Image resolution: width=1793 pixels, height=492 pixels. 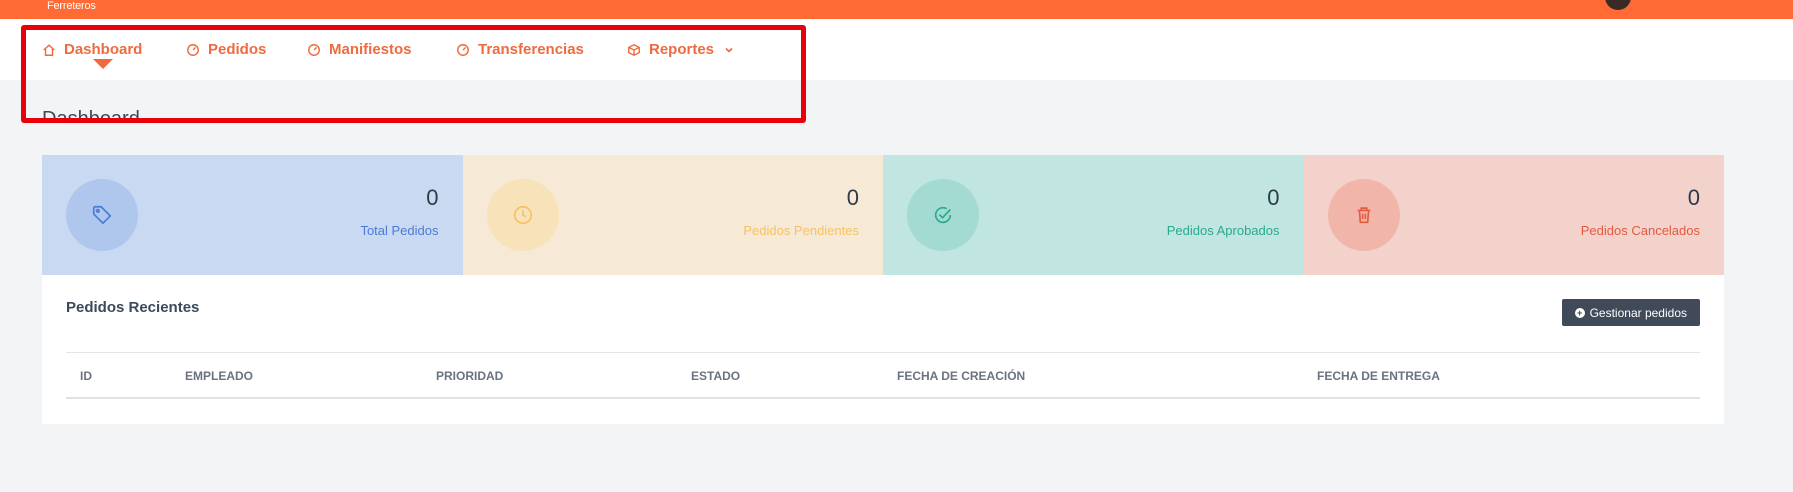 What do you see at coordinates (237, 49) in the screenshot?
I see `nav-pedidos-label: Pedidos` at bounding box center [237, 49].